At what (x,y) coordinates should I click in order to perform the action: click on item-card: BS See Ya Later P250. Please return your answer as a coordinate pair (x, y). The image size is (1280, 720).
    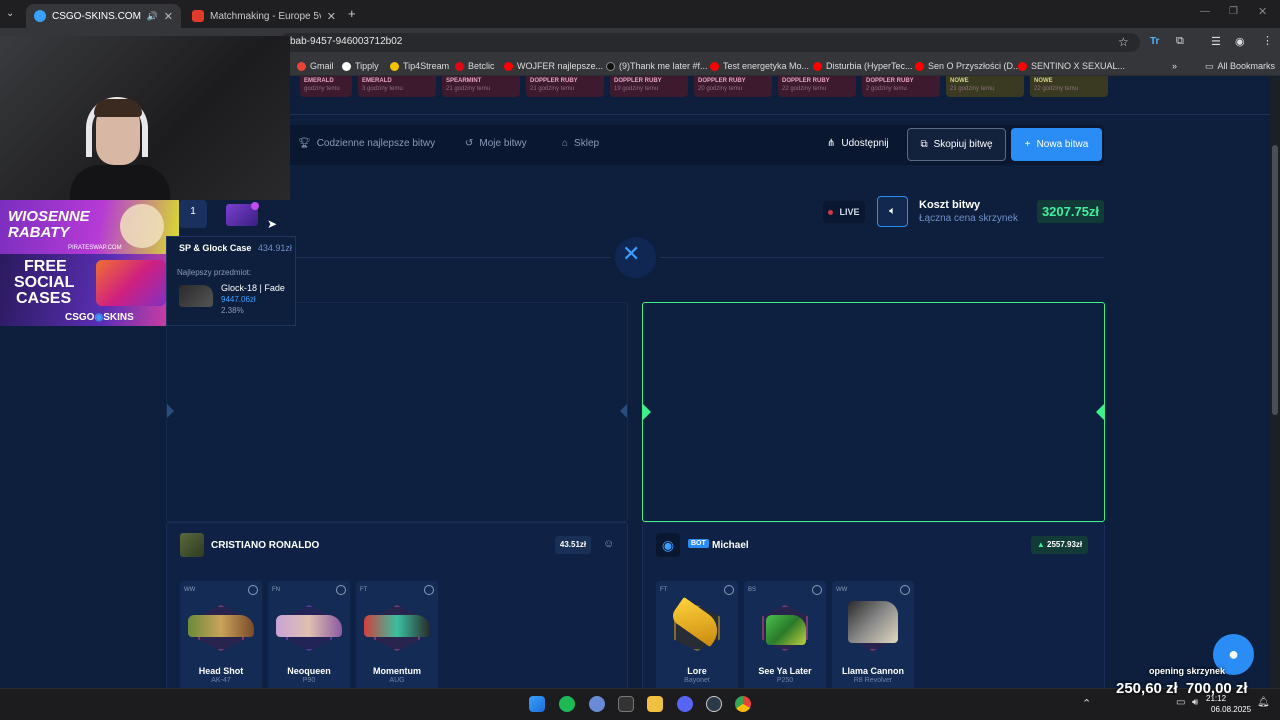
    Looking at the image, I should click on (785, 636).